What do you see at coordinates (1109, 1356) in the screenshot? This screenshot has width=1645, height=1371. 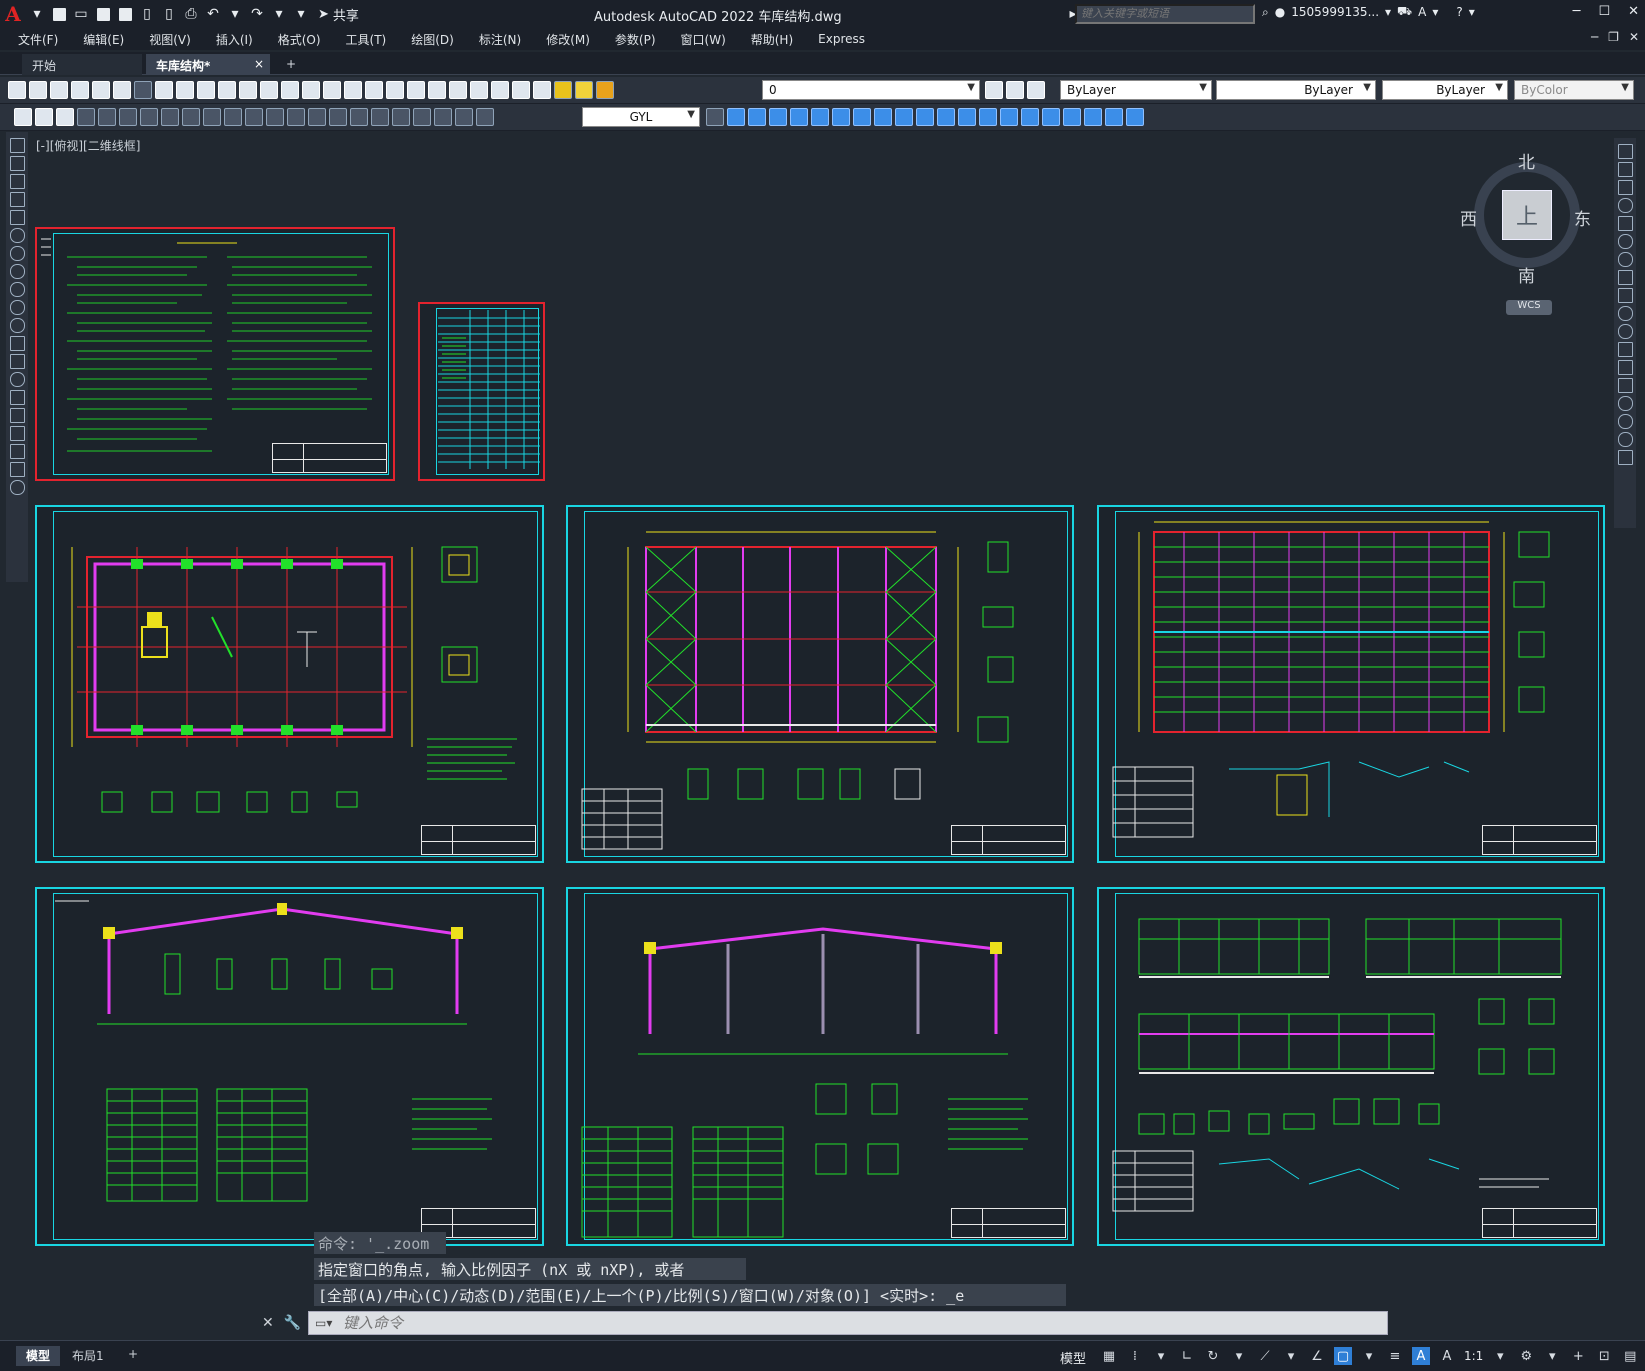 I see `grid-icon: ▦` at bounding box center [1109, 1356].